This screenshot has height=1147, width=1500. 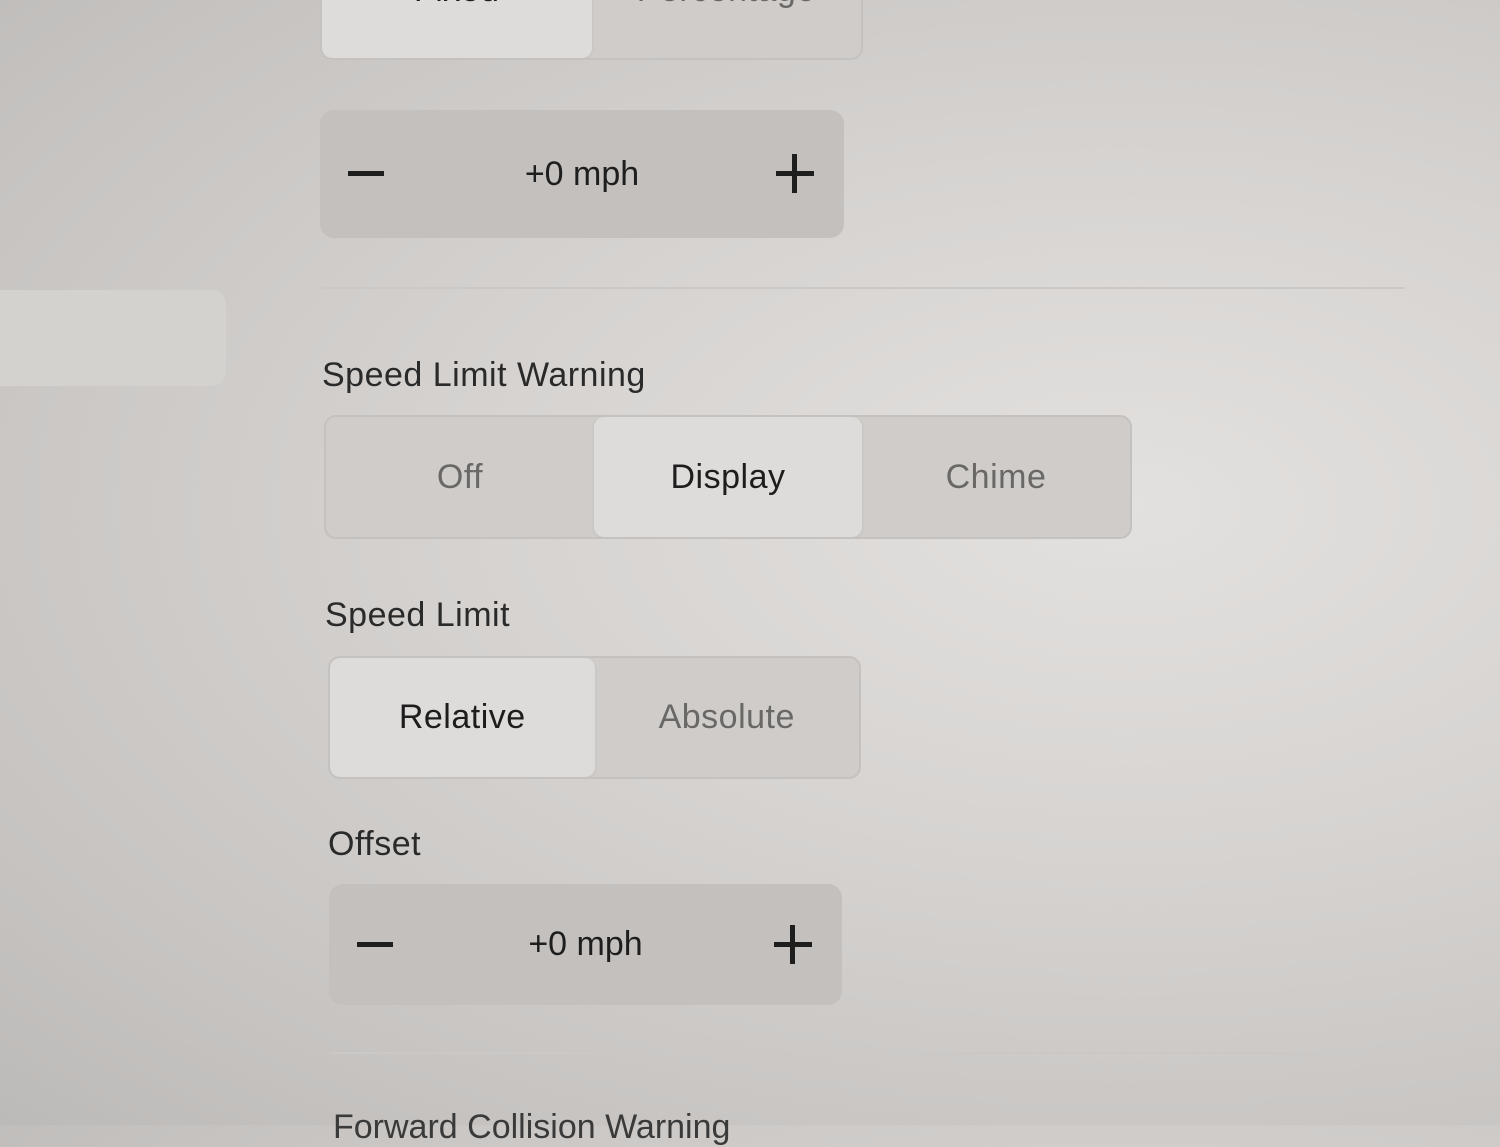 I want to click on offset-mode-segmented-control: Fixed Percentage, so click(x=591, y=30).